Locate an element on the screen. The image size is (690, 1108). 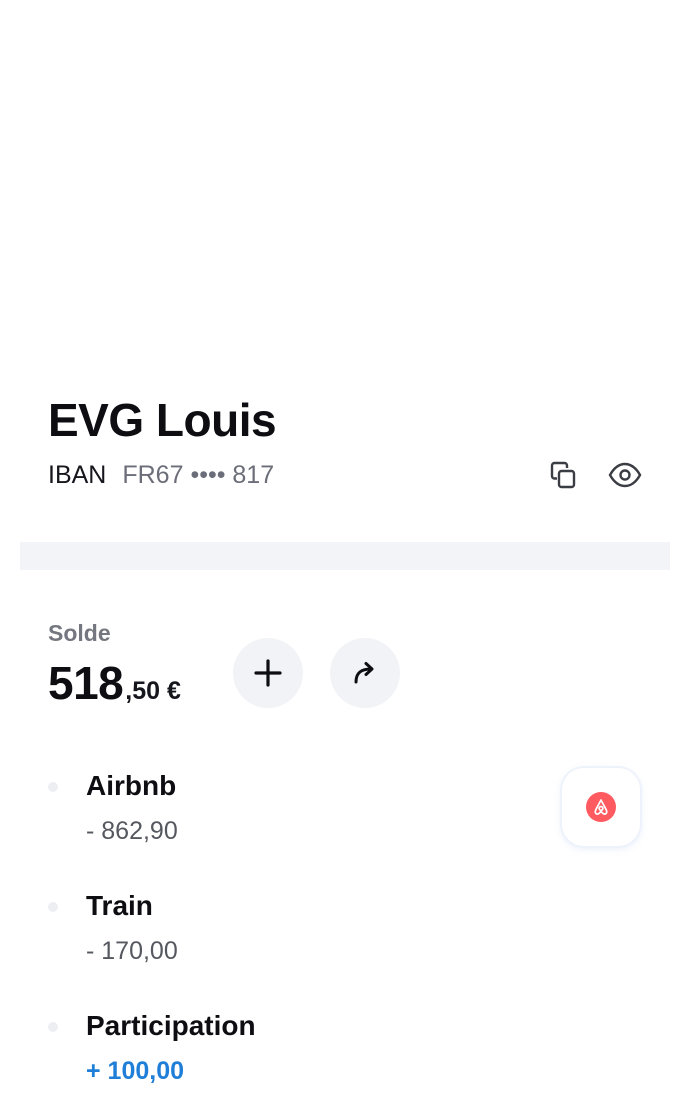
toggle-visibility-button is located at coordinates (625, 475).